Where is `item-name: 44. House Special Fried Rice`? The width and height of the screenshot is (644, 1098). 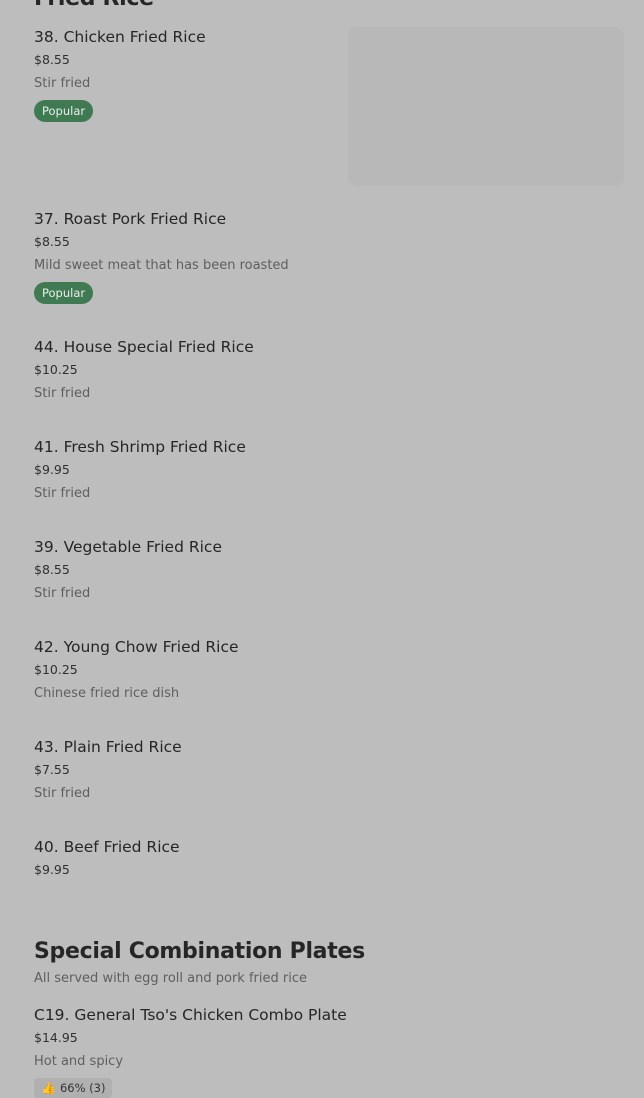
item-name: 44. House Special Fried Rice is located at coordinates (144, 347).